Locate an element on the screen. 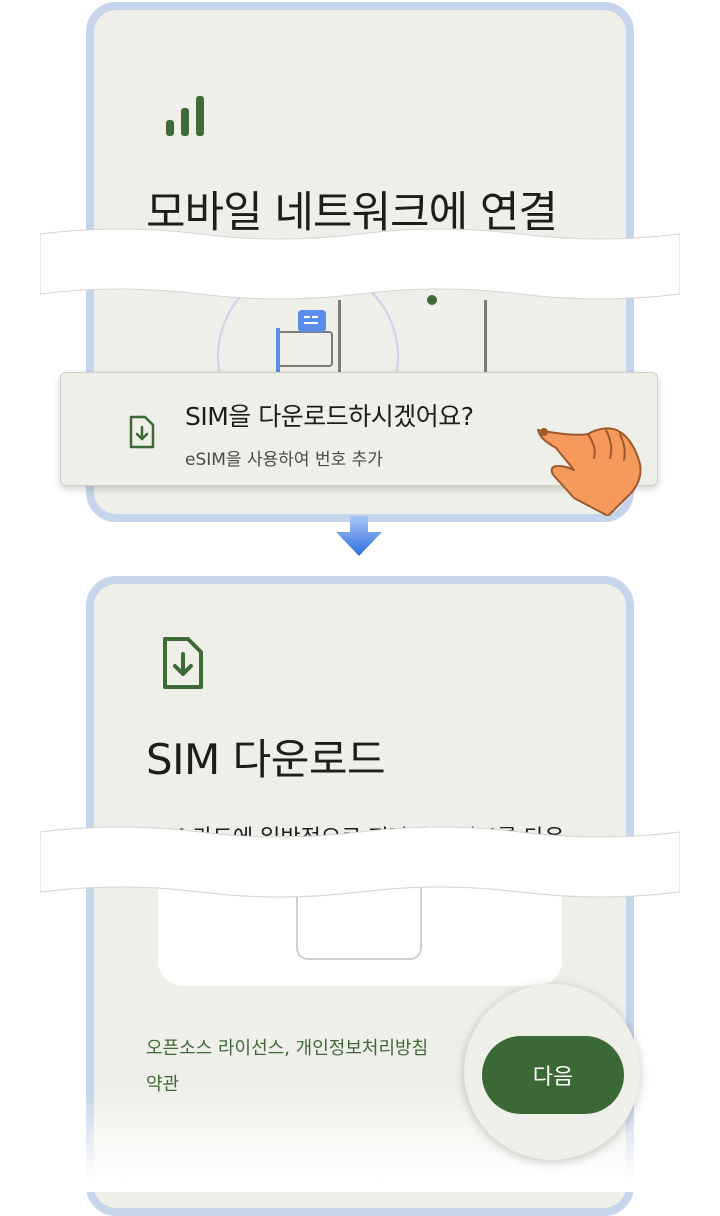  next-button: 다음 is located at coordinates (553, 1075).